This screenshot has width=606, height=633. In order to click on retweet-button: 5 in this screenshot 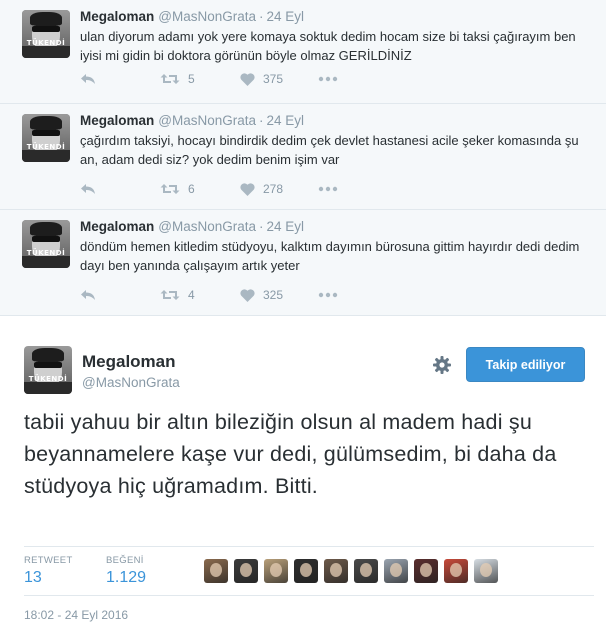, I will do `click(200, 79)`.